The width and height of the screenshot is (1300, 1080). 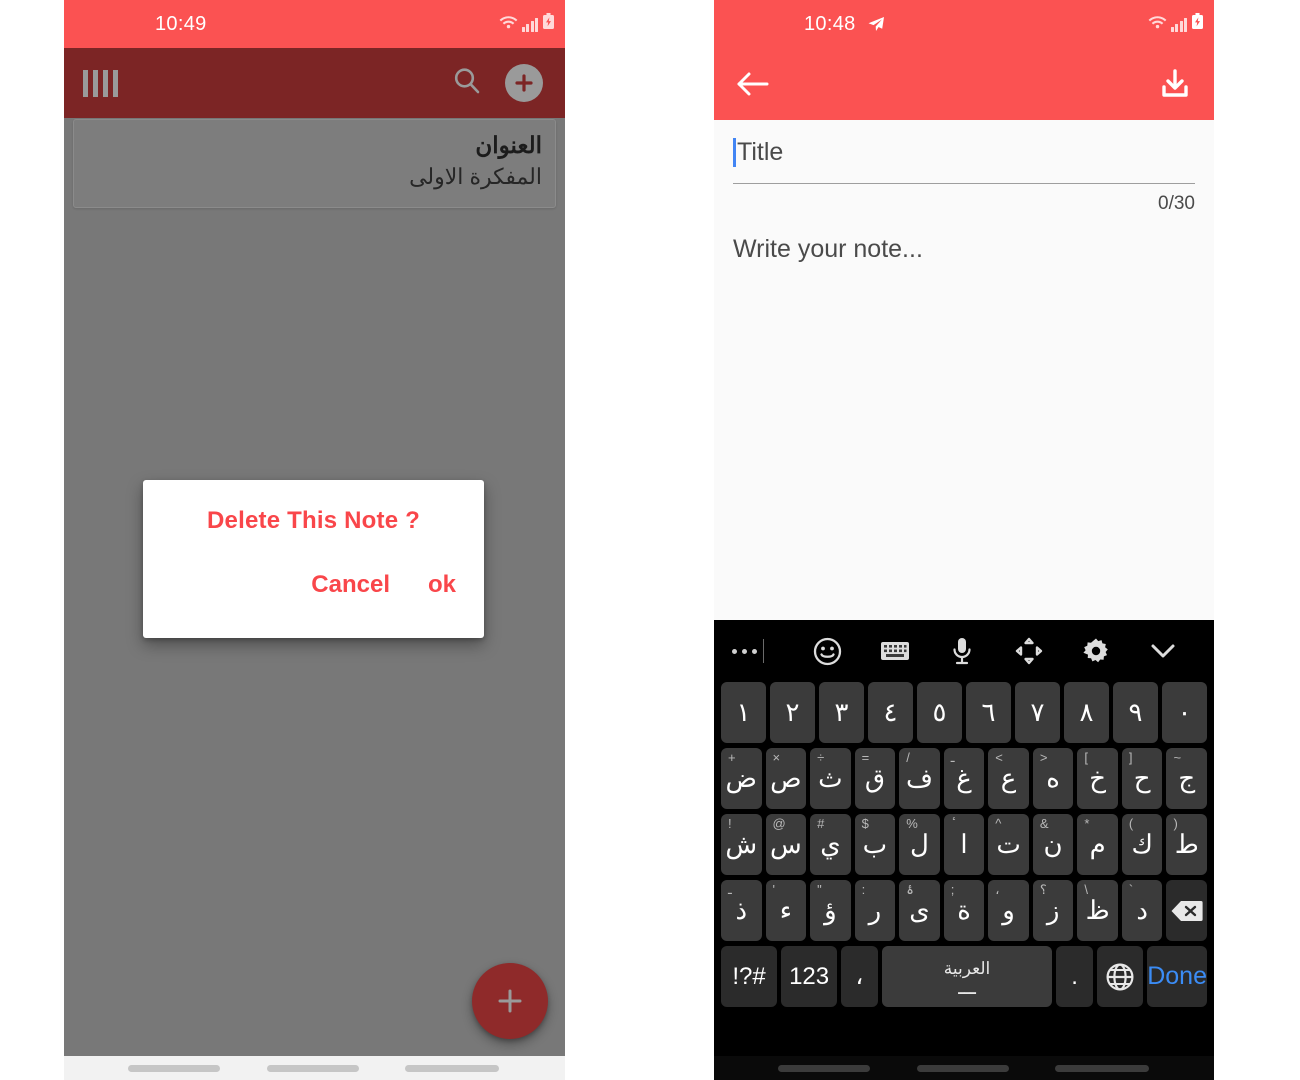 What do you see at coordinates (1131, 823) in the screenshot?
I see `key-superscript: (` at bounding box center [1131, 823].